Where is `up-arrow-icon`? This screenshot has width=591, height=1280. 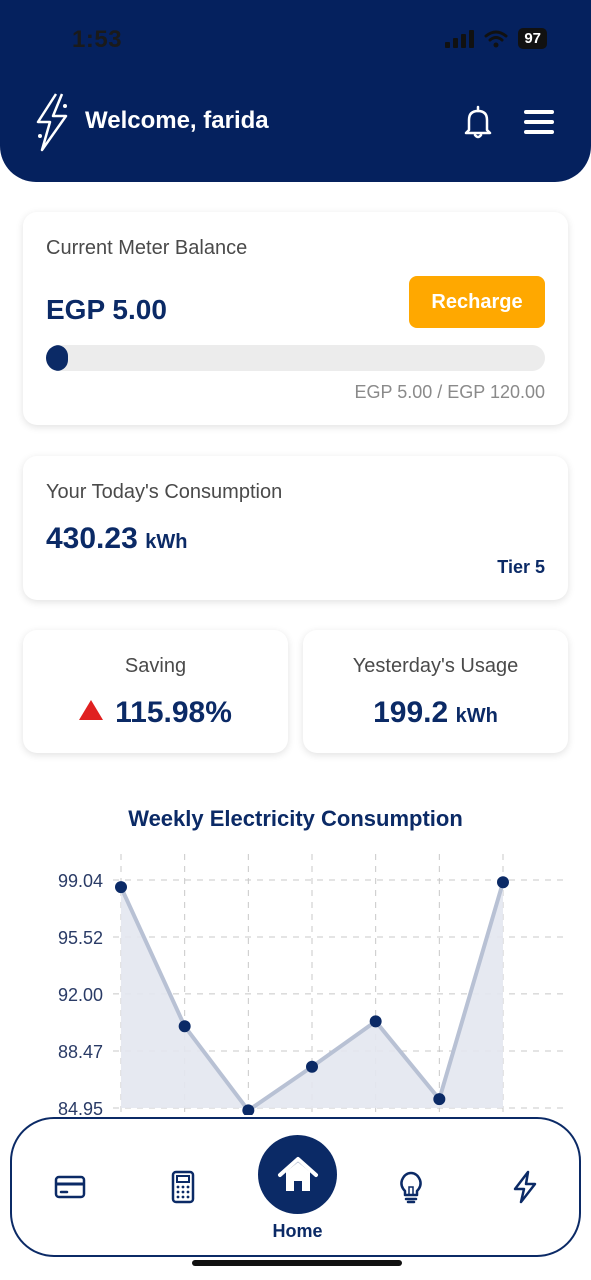
up-arrow-icon is located at coordinates (91, 710).